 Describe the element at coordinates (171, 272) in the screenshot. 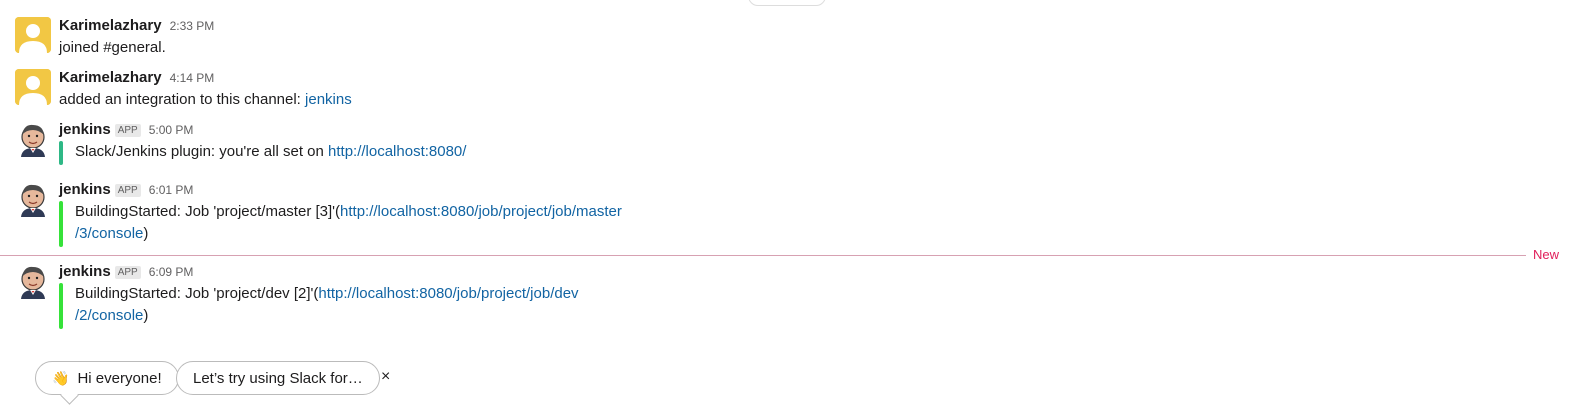

I see `timestamp: 6:09 PM` at that location.